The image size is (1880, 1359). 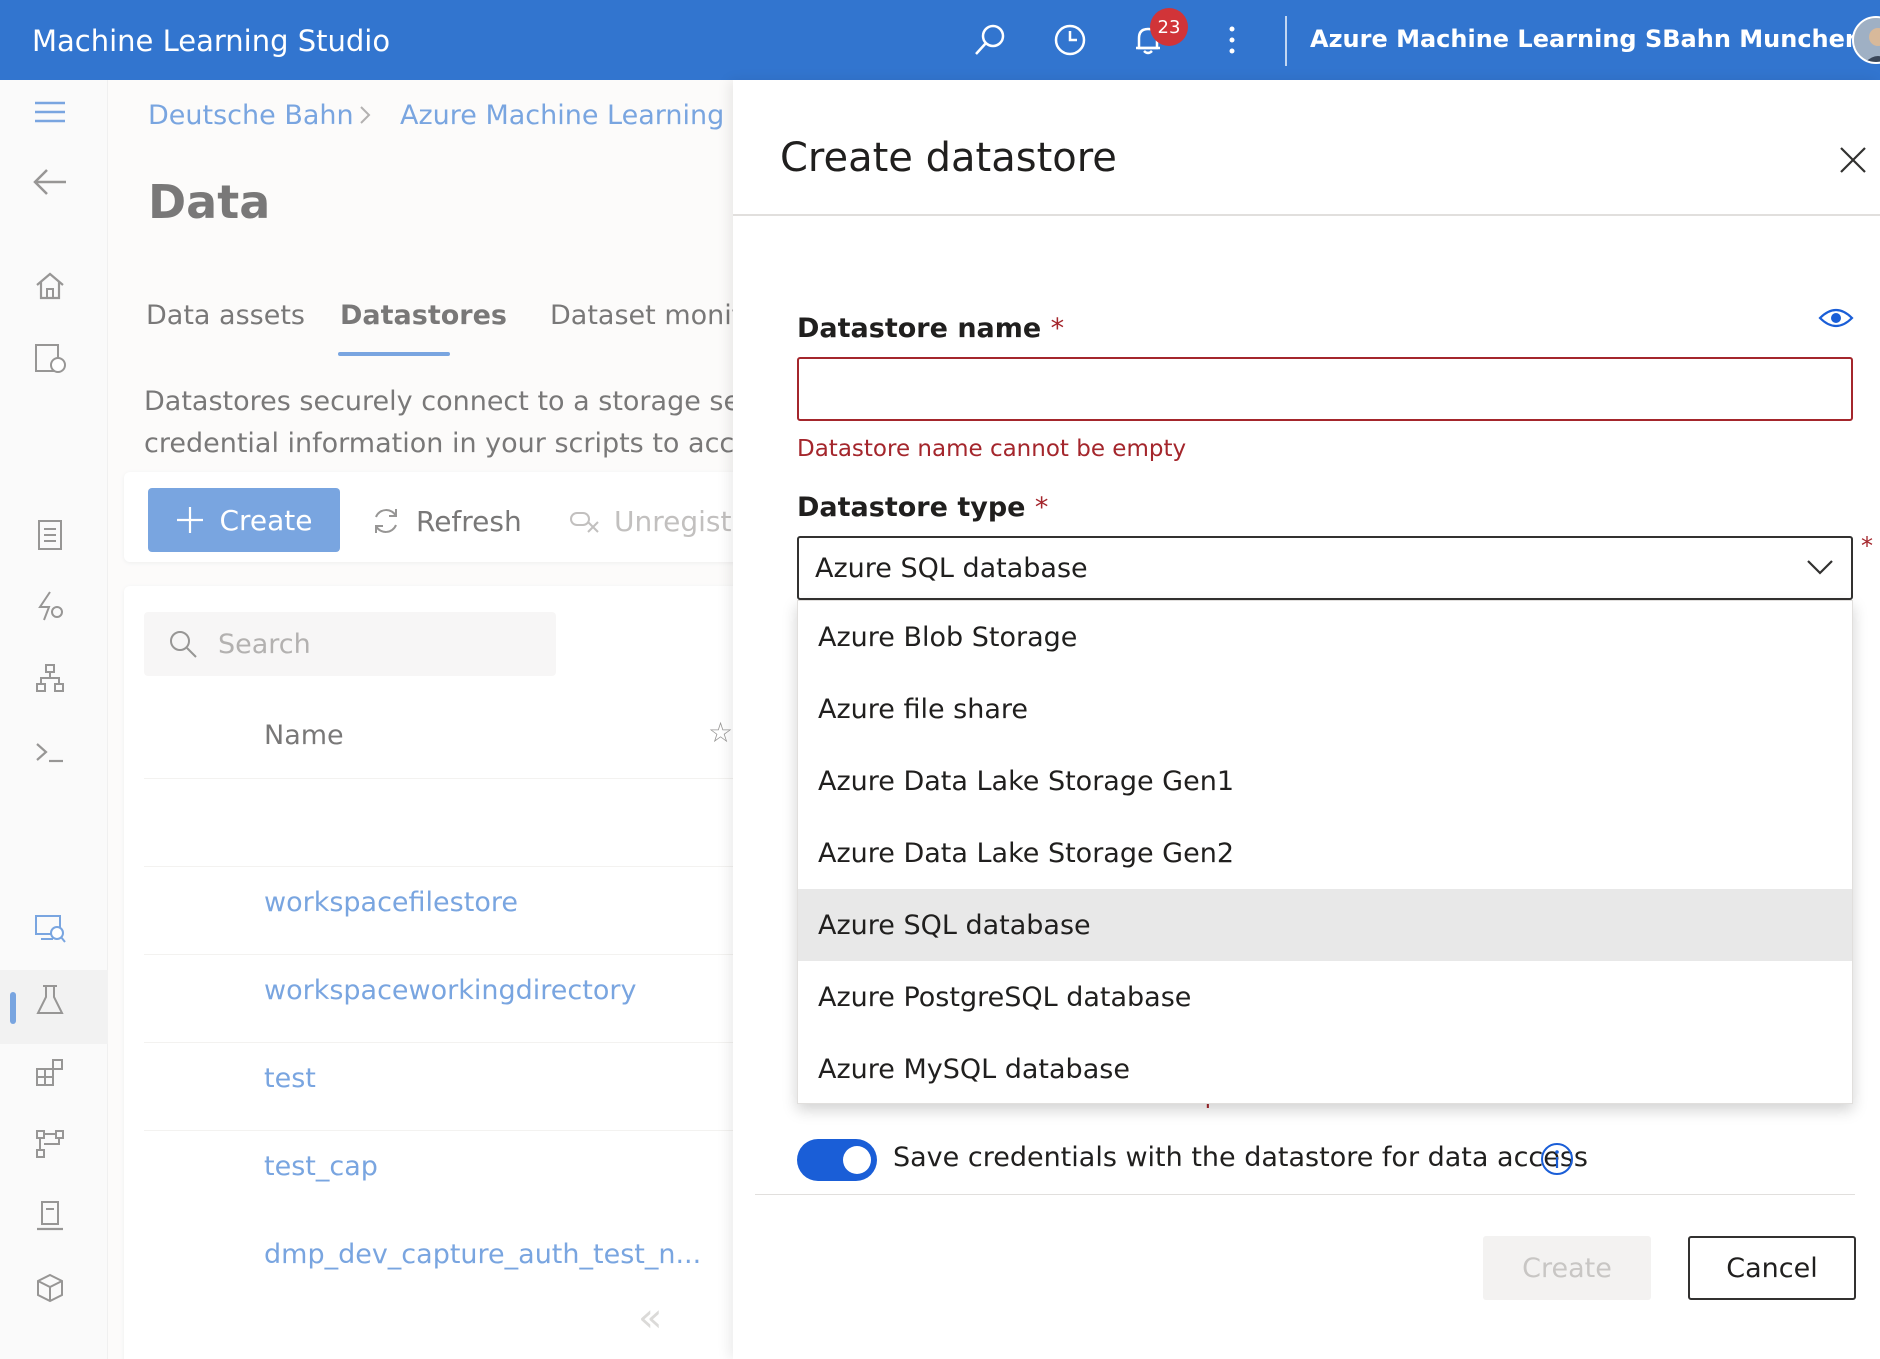 I want to click on chevron-down-icon, so click(x=1820, y=567).